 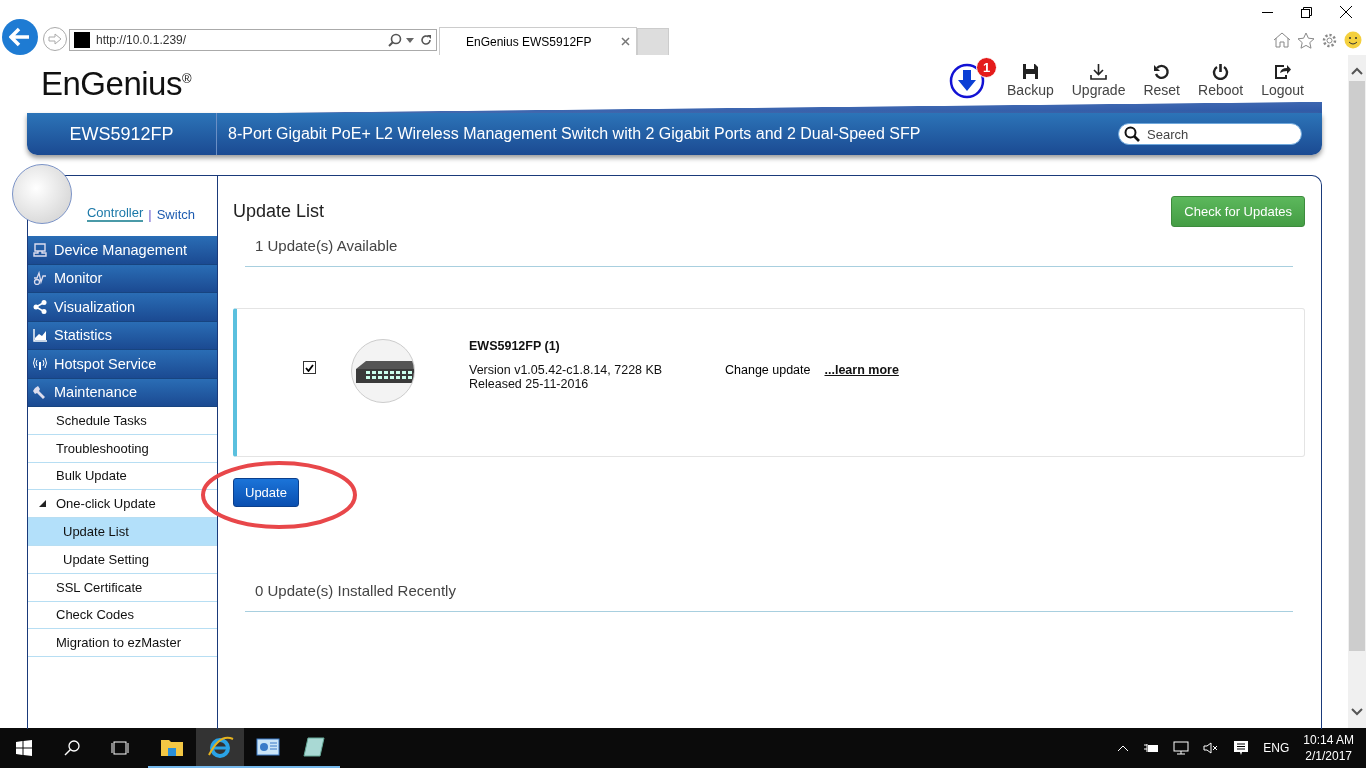 I want to click on back-arrow-icon, so click(x=20, y=37).